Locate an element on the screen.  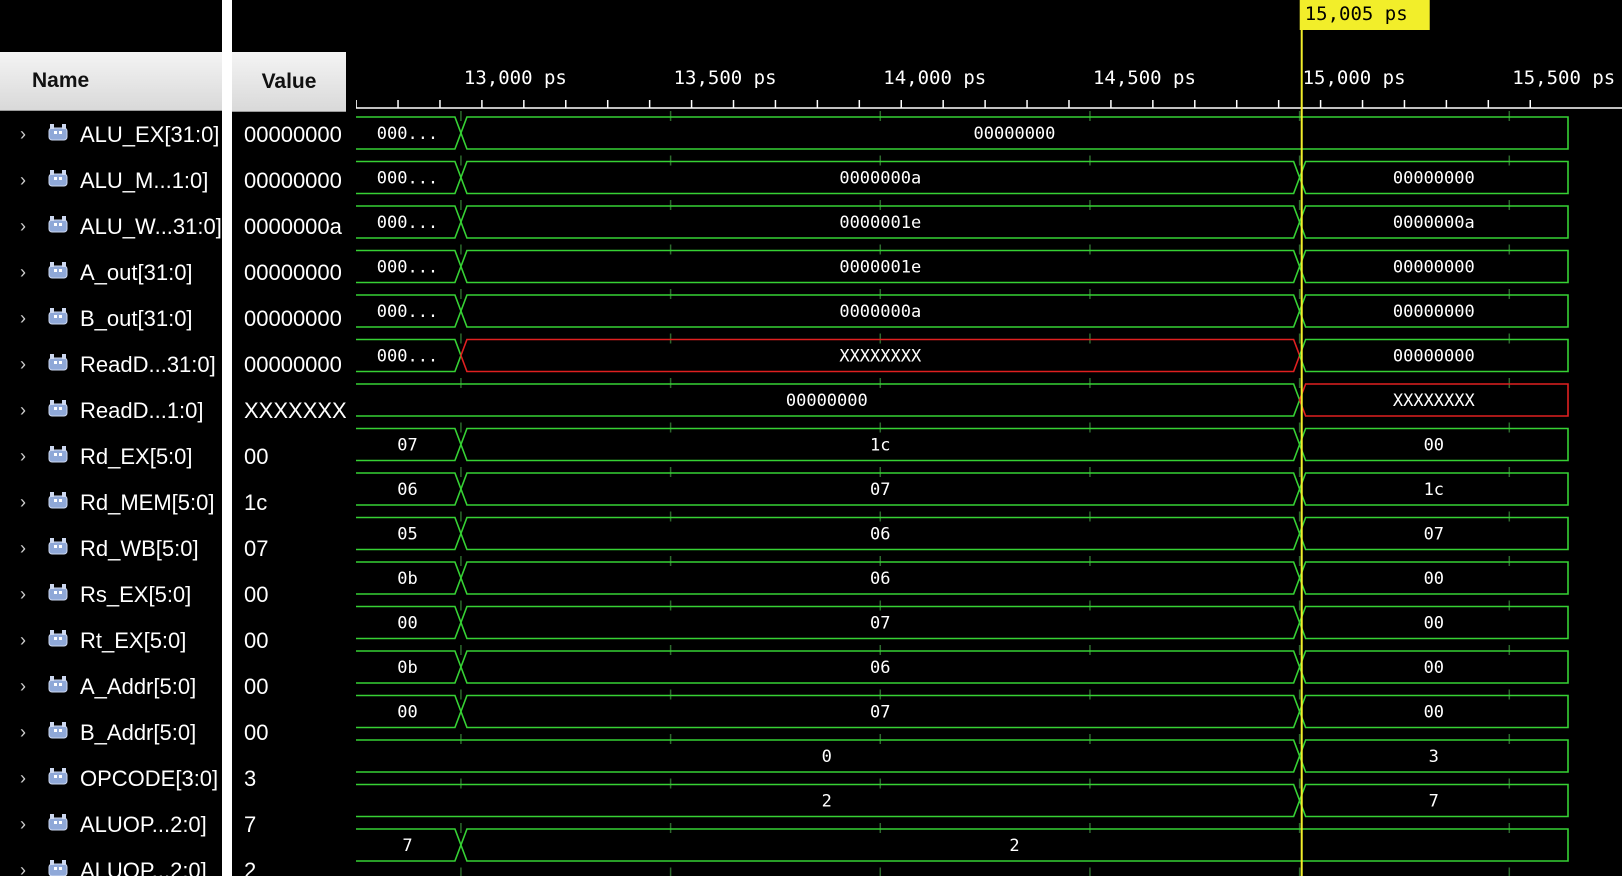
signal-name: ReadD...1:0] is located at coordinates (142, 410).